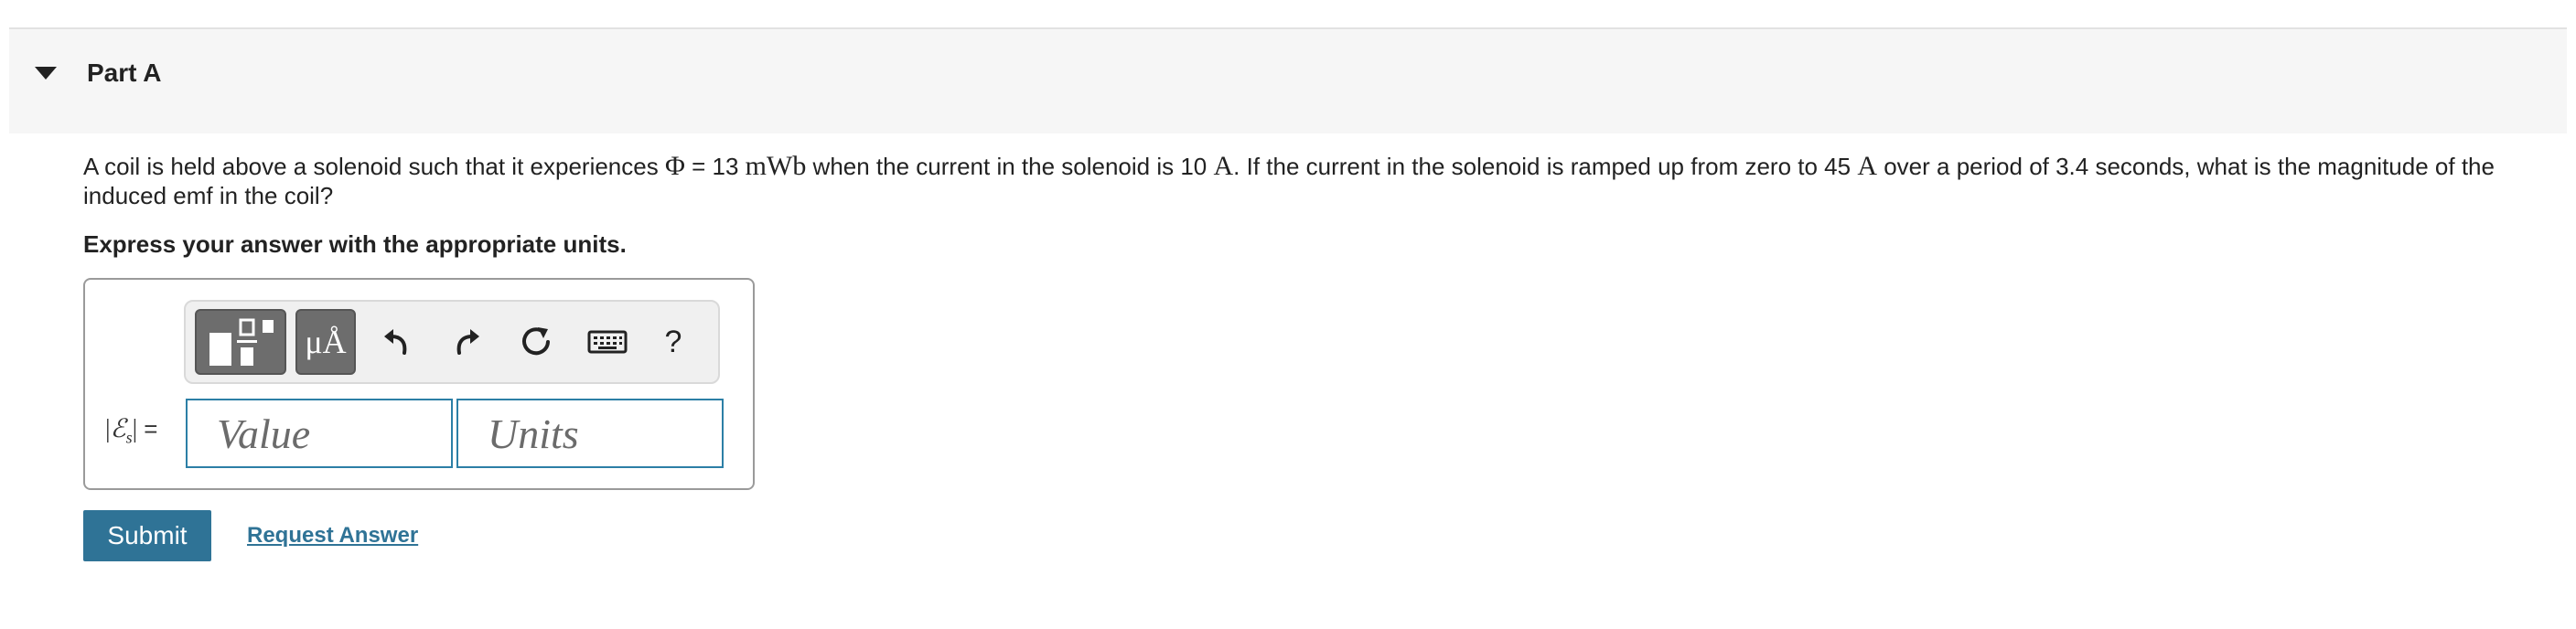  What do you see at coordinates (124, 73) in the screenshot?
I see `part-title: Part A` at bounding box center [124, 73].